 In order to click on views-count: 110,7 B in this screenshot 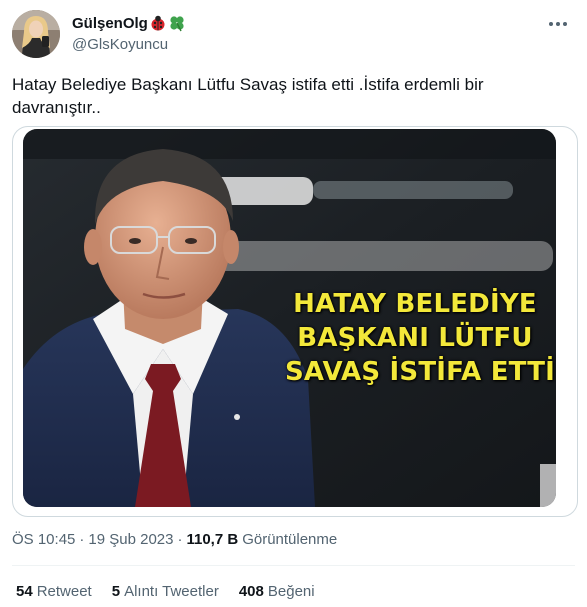, I will do `click(212, 539)`.